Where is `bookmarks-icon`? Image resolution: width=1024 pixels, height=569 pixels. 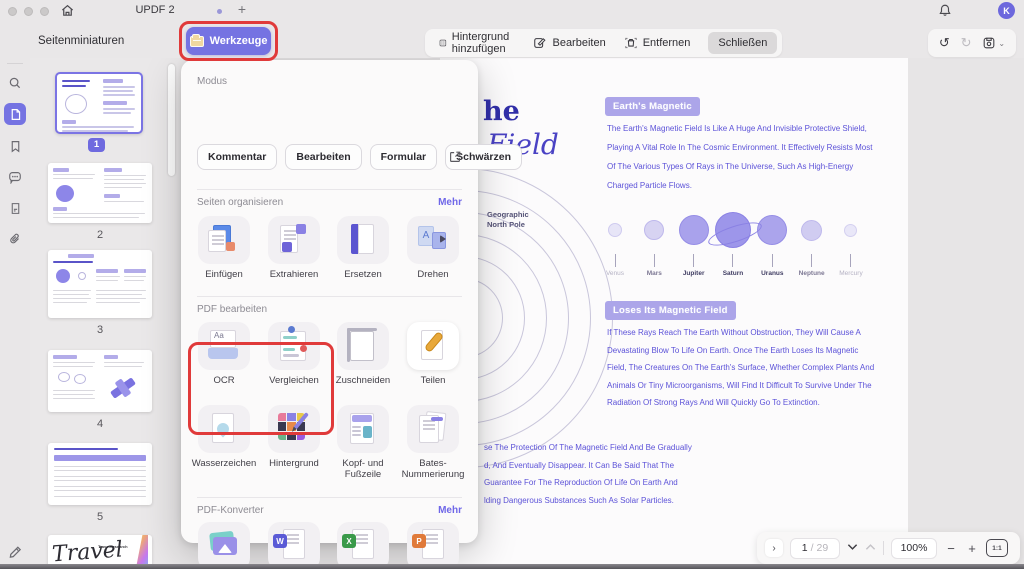
bookmarks-icon is located at coordinates (15, 146).